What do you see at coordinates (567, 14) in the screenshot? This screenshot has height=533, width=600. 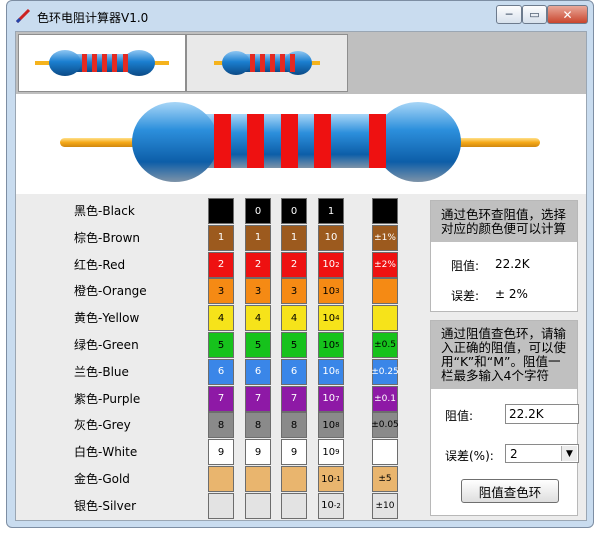 I see `close-button: ✕` at bounding box center [567, 14].